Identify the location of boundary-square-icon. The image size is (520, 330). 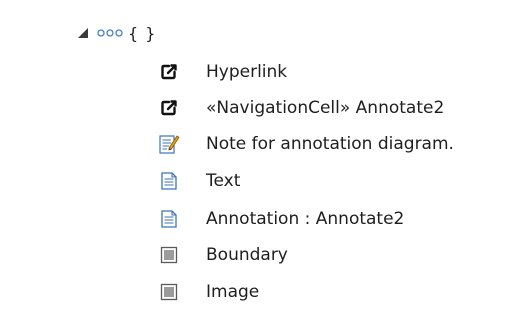
(169, 255).